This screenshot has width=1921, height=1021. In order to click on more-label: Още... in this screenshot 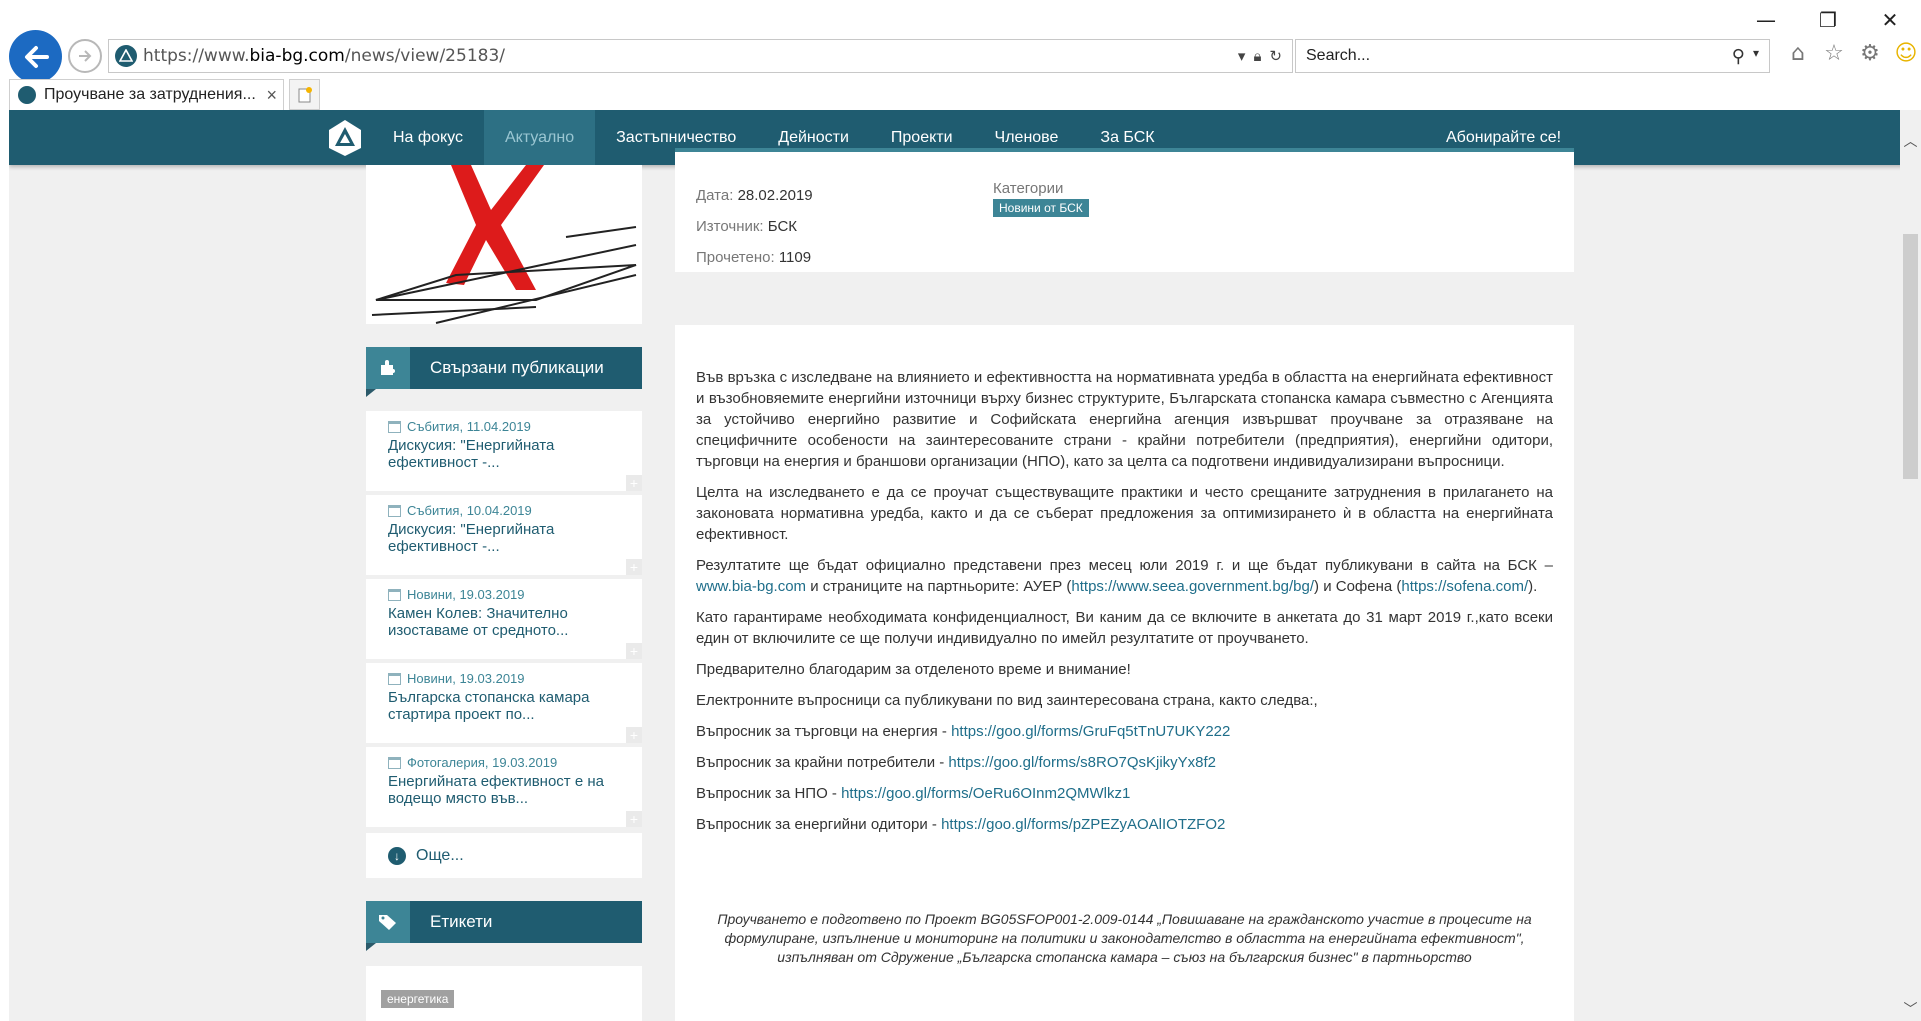, I will do `click(440, 855)`.